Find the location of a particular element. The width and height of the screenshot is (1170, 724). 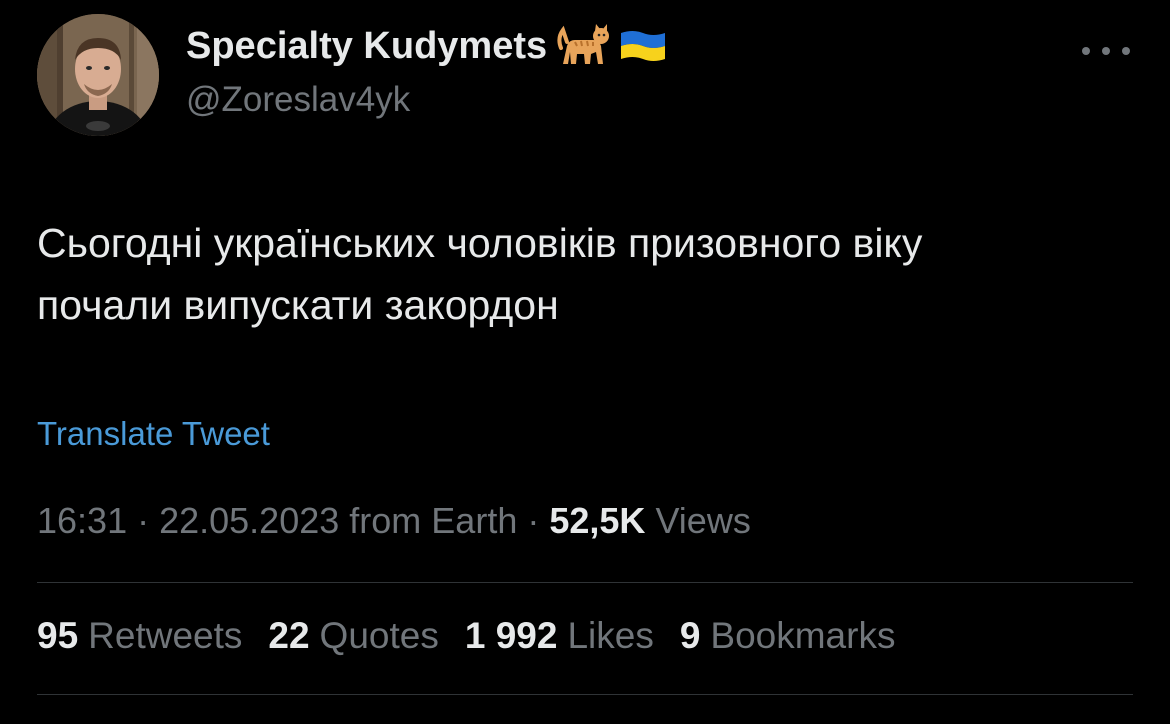

bookmarks-label: Bookmarks is located at coordinates (803, 635).